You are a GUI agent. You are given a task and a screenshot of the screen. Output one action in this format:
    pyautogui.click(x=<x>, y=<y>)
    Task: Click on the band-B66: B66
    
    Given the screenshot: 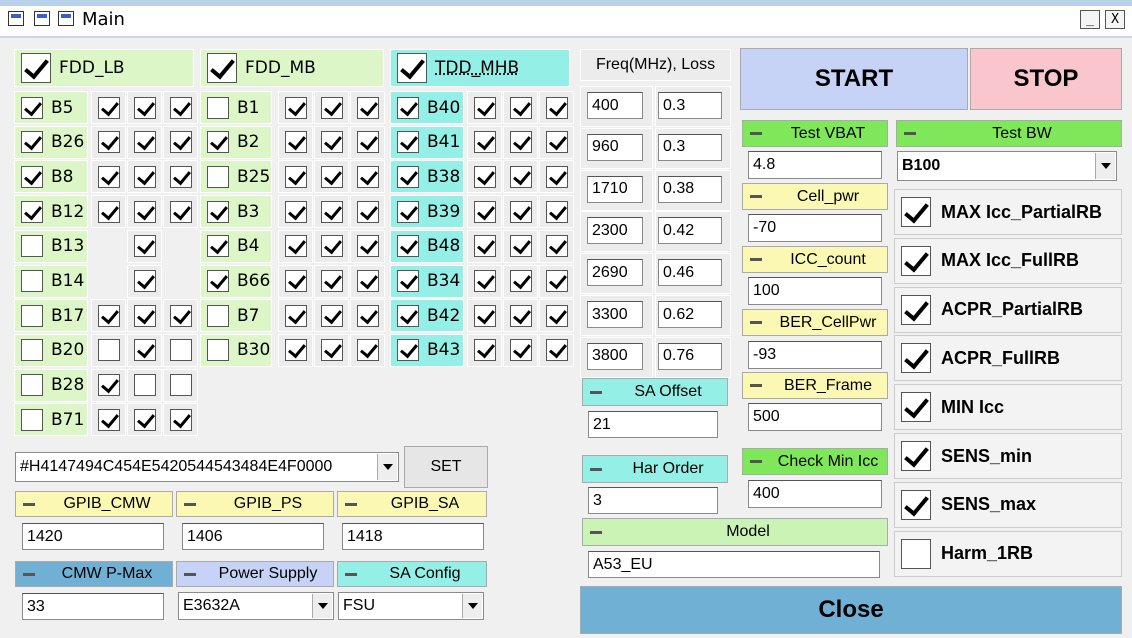 What is the action you would take?
    pyautogui.click(x=236, y=281)
    